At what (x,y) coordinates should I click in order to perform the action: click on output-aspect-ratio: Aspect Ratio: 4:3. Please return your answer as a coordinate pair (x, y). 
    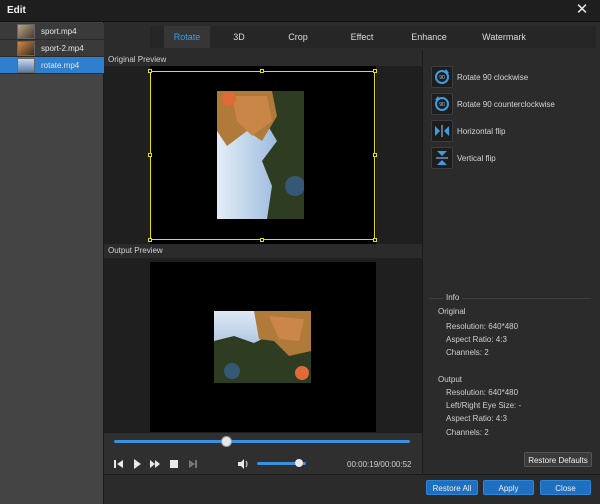
    Looking at the image, I should click on (476, 418).